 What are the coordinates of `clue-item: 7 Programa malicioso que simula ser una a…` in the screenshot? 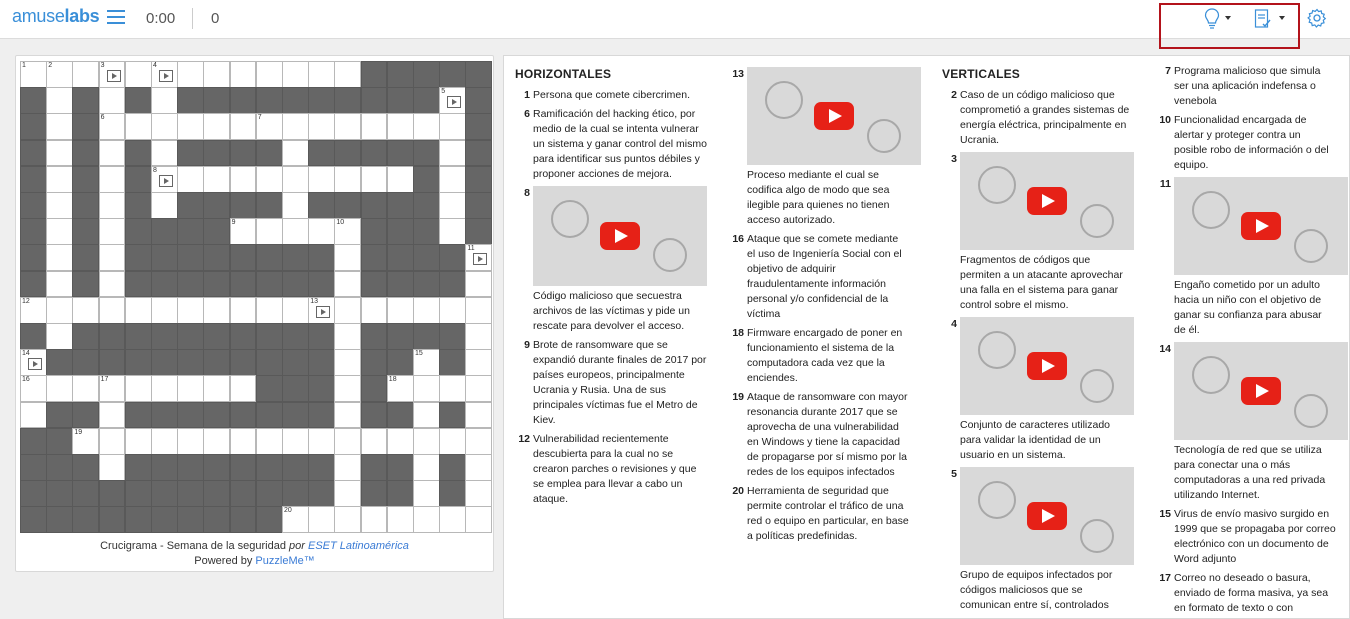 It's located at (1246, 86).